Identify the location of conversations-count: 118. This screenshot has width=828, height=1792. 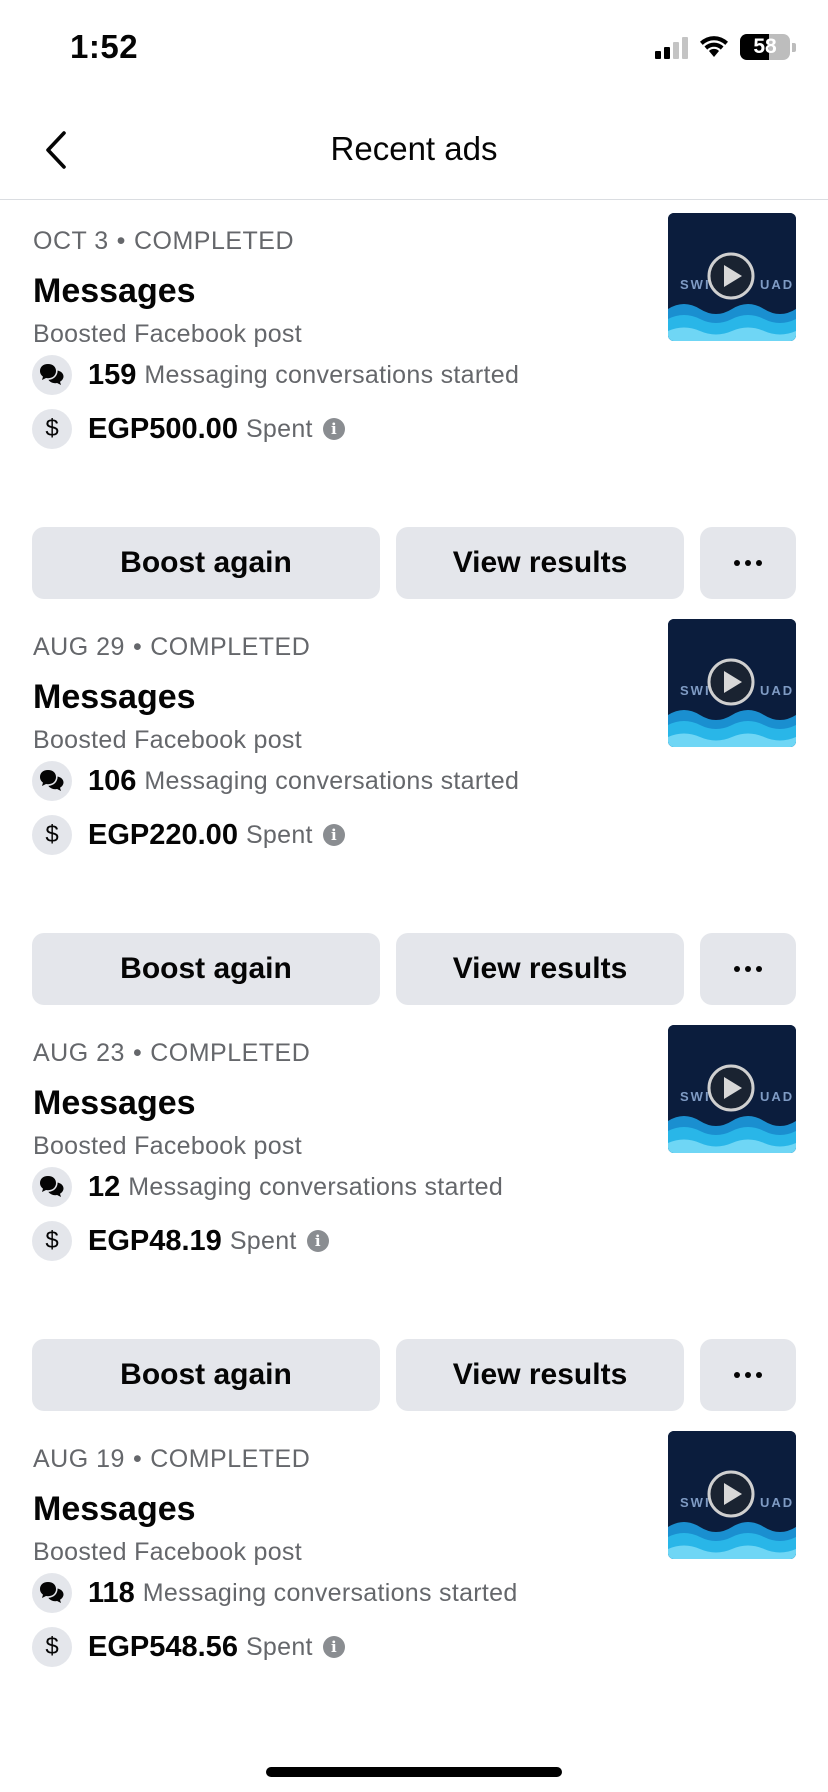
(111, 1592).